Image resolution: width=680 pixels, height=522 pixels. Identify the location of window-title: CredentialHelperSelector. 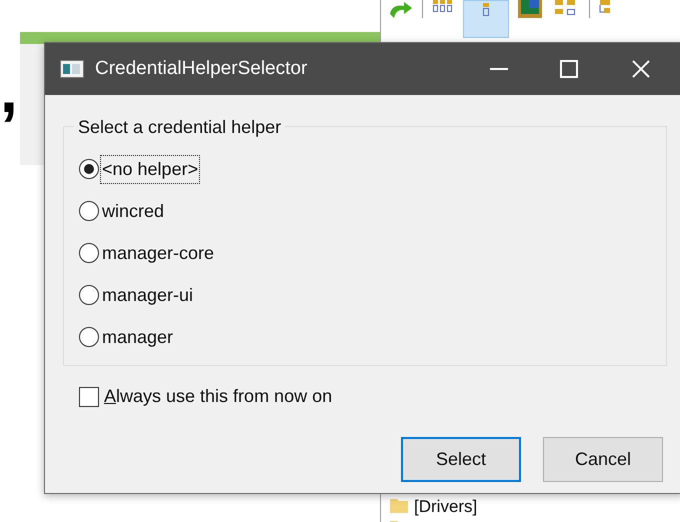
(201, 68).